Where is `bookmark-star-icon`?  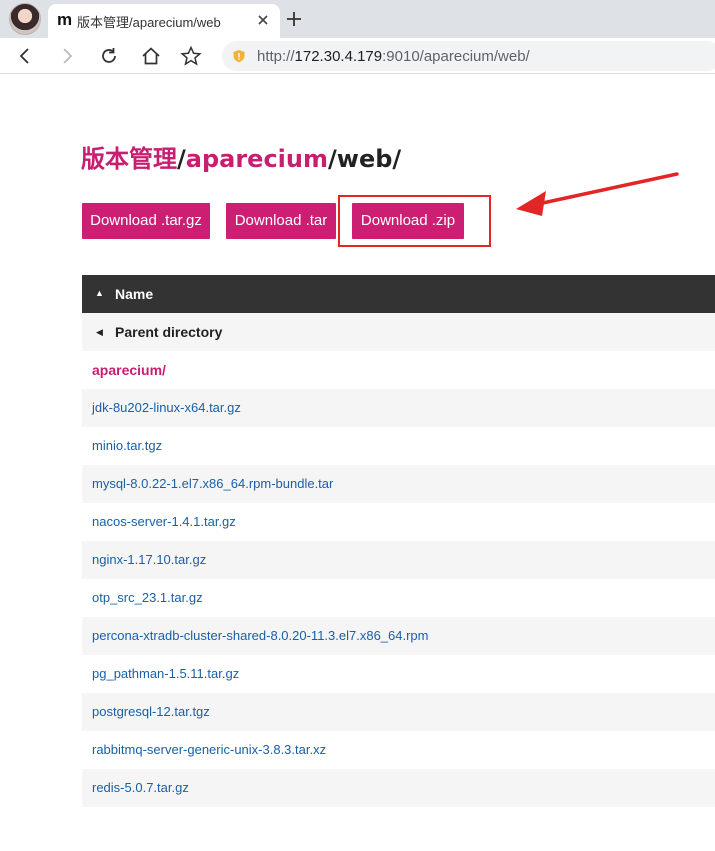 bookmark-star-icon is located at coordinates (191, 56).